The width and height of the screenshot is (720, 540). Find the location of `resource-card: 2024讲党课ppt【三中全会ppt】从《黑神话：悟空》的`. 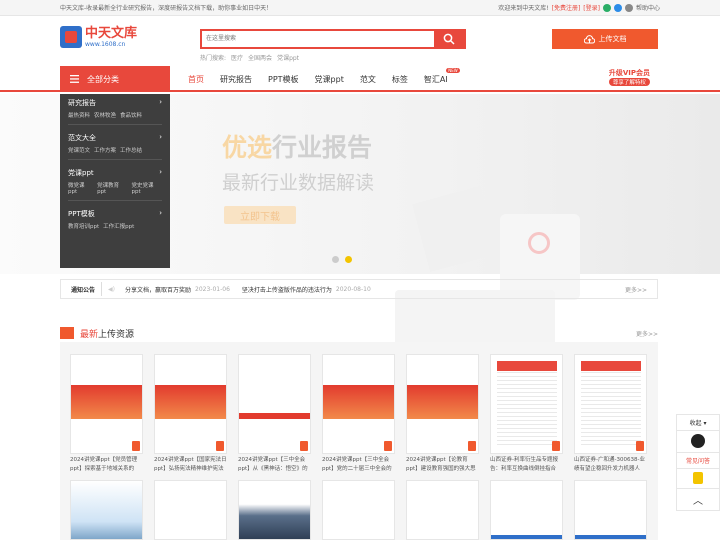

resource-card: 2024讲党课ppt【三中全会ppt】从《黑神话：悟空》的 is located at coordinates (274, 414).